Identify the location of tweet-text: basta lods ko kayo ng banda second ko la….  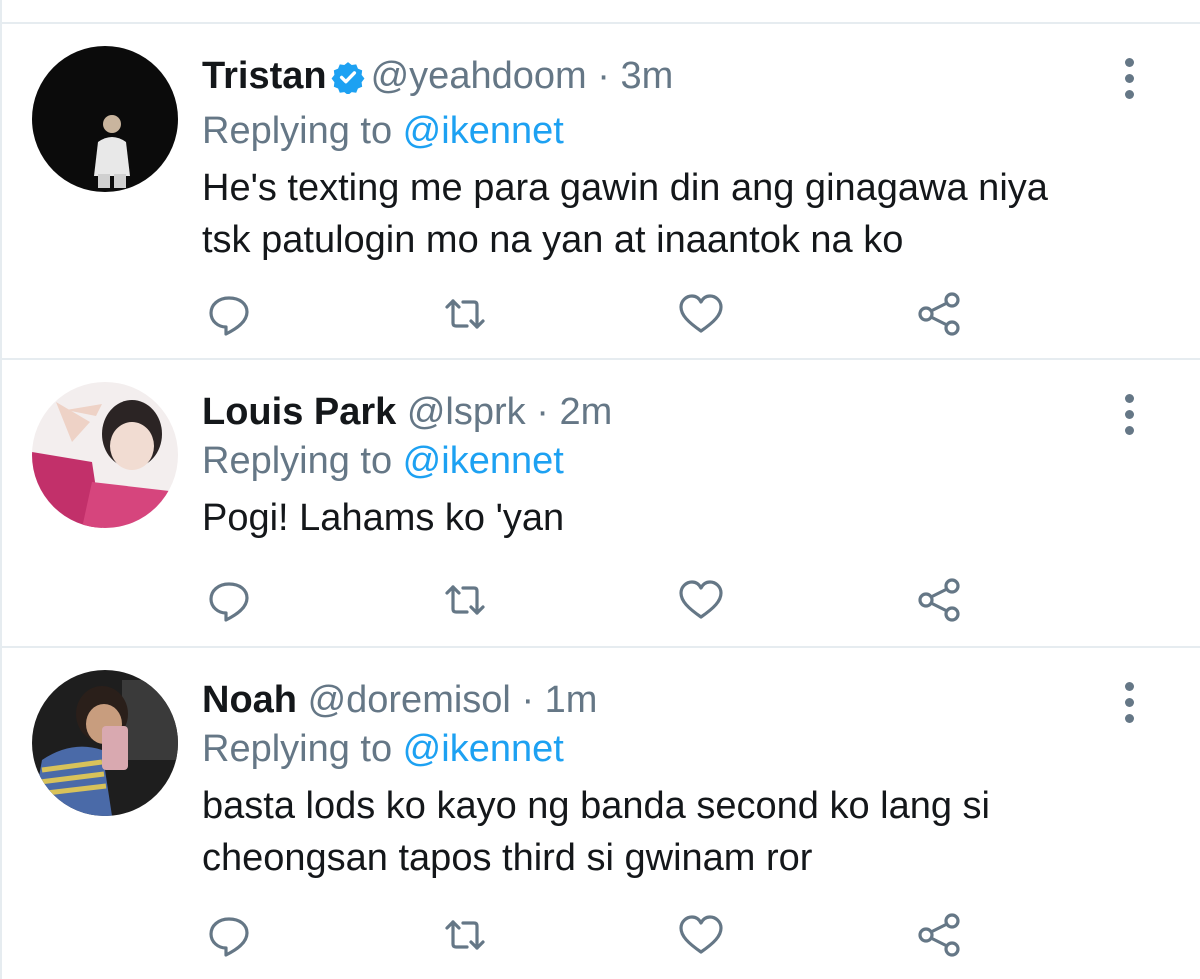
(671, 832).